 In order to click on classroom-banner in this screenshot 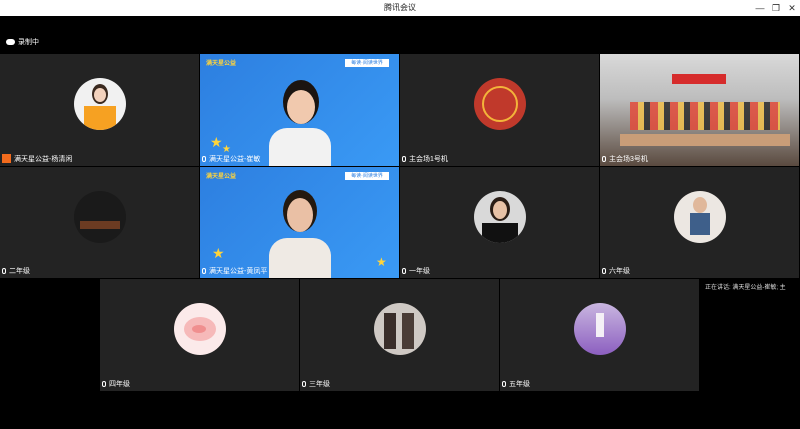, I will do `click(699, 79)`.